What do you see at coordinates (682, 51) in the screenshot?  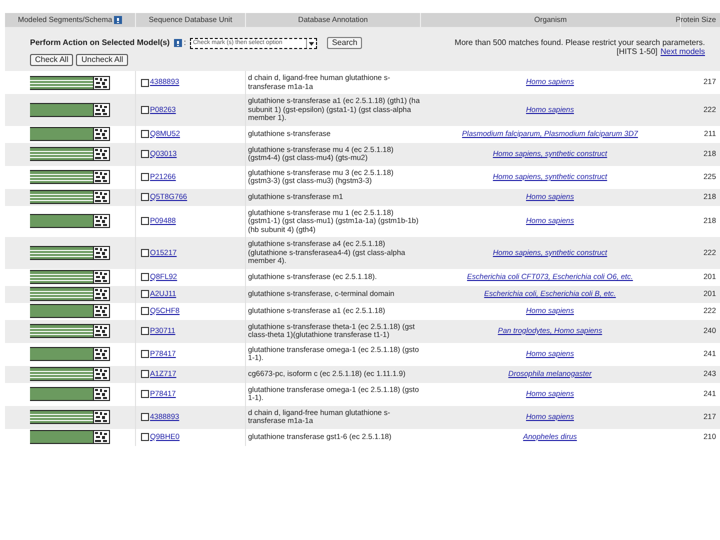 I see `next-models-link: Next models` at bounding box center [682, 51].